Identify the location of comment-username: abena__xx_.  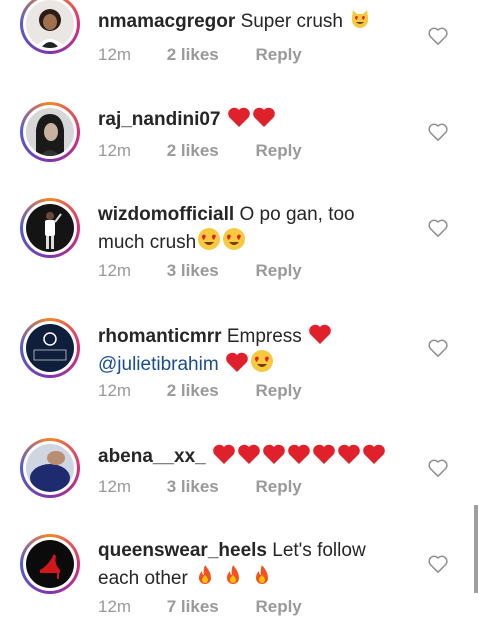
(152, 456).